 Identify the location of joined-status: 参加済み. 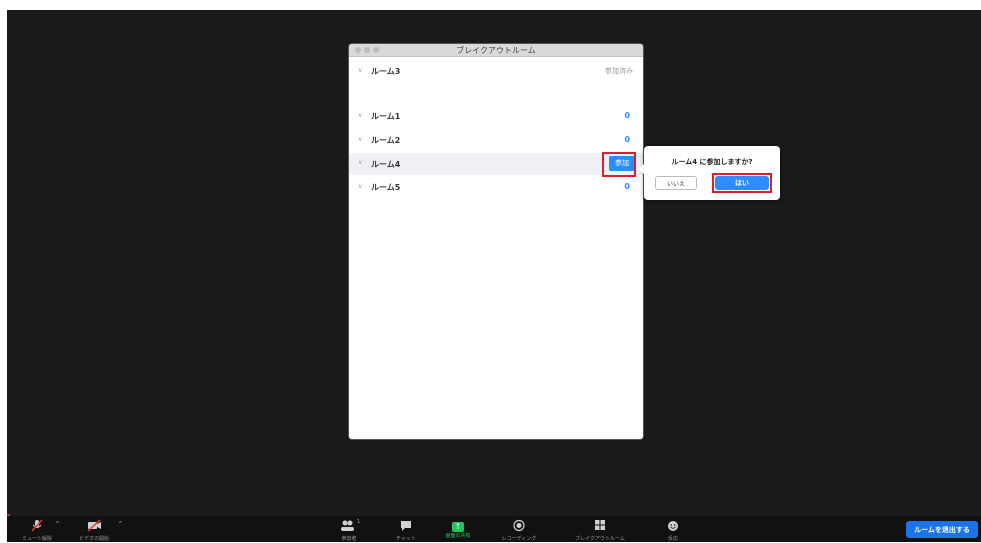
(619, 71).